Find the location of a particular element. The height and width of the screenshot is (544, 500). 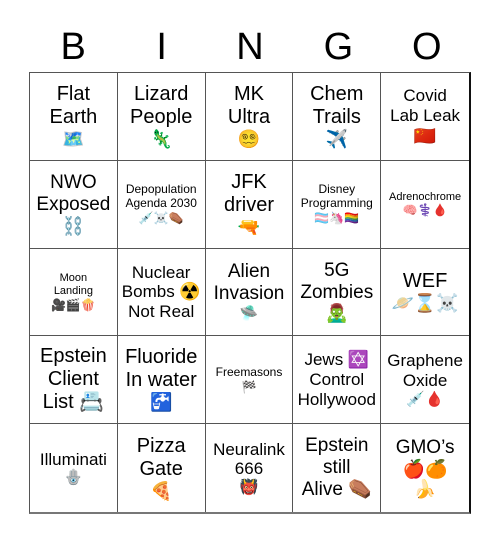

zombie-icon: 🧟‍♂️ is located at coordinates (336, 313).